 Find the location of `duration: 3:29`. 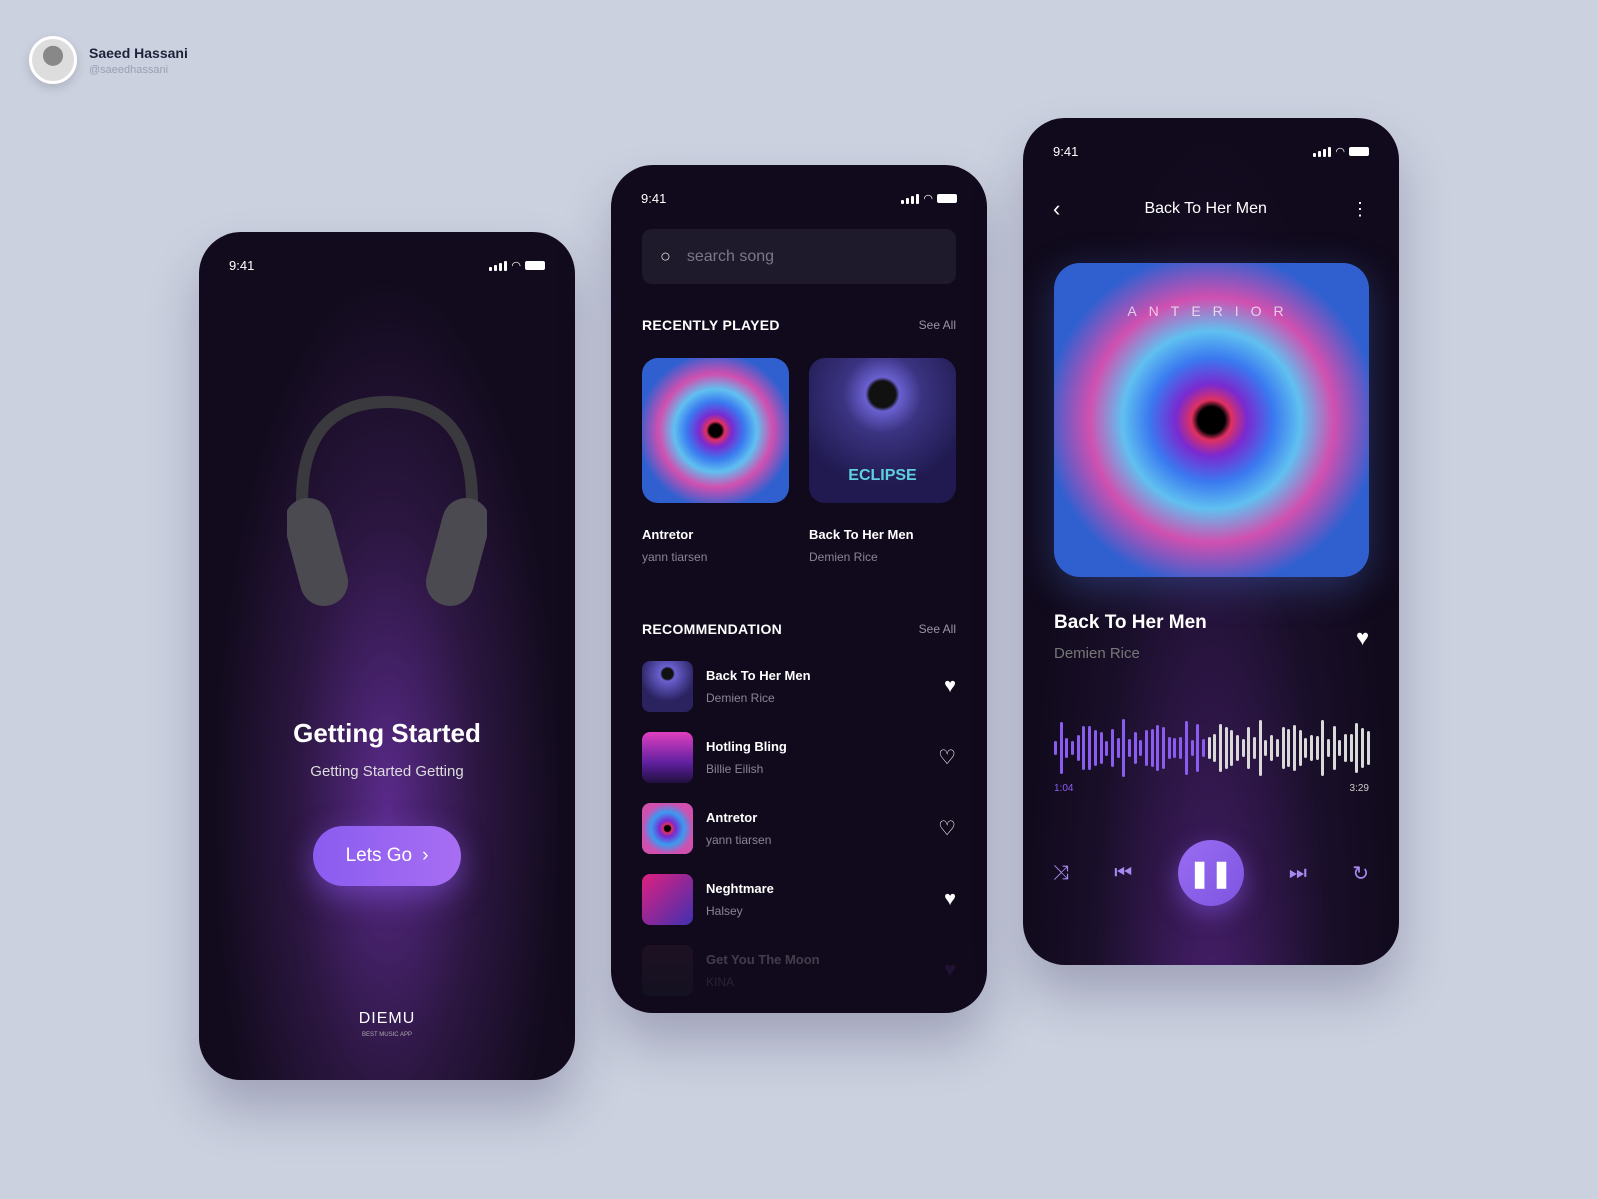

duration: 3:29 is located at coordinates (1359, 788).